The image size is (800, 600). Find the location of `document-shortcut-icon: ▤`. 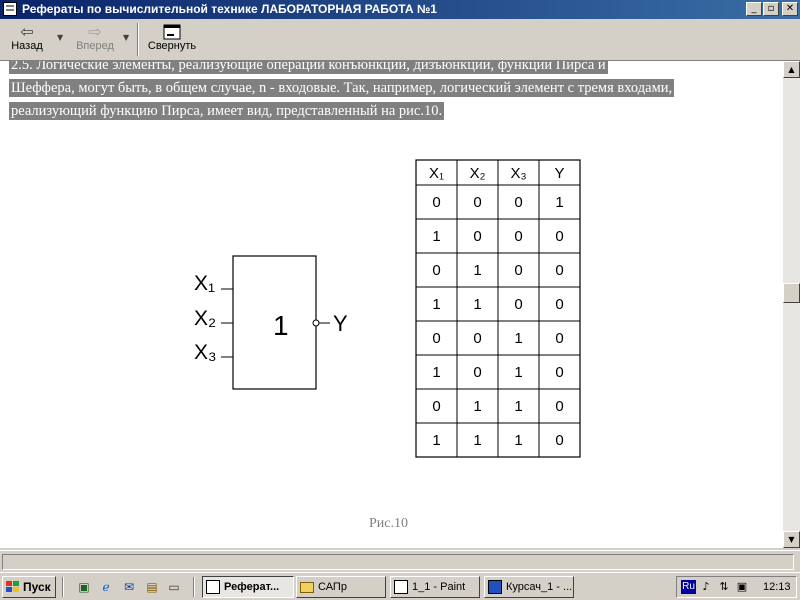

document-shortcut-icon: ▤ is located at coordinates (152, 587).